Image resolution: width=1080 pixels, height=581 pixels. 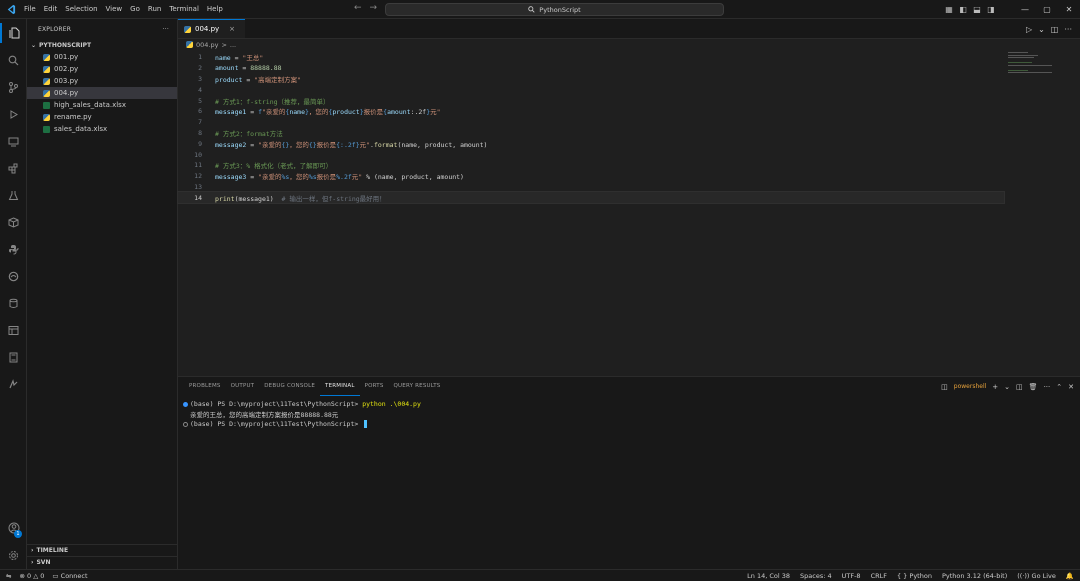 I want to click on forward-arrow-icon: →, so click(x=374, y=8).